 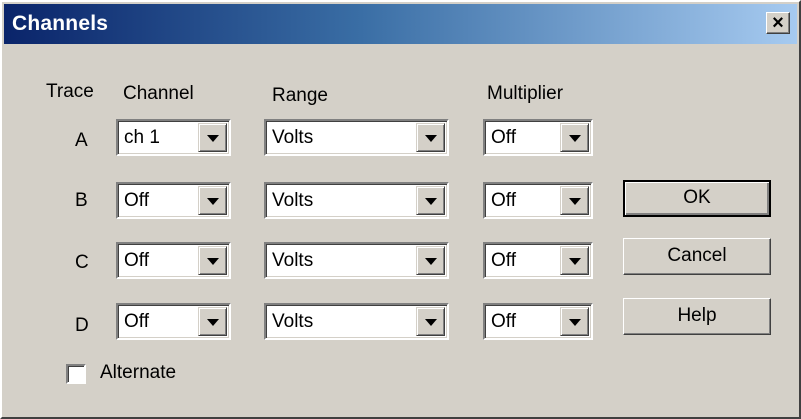 What do you see at coordinates (158, 93) in the screenshot?
I see `channel-header: Channel` at bounding box center [158, 93].